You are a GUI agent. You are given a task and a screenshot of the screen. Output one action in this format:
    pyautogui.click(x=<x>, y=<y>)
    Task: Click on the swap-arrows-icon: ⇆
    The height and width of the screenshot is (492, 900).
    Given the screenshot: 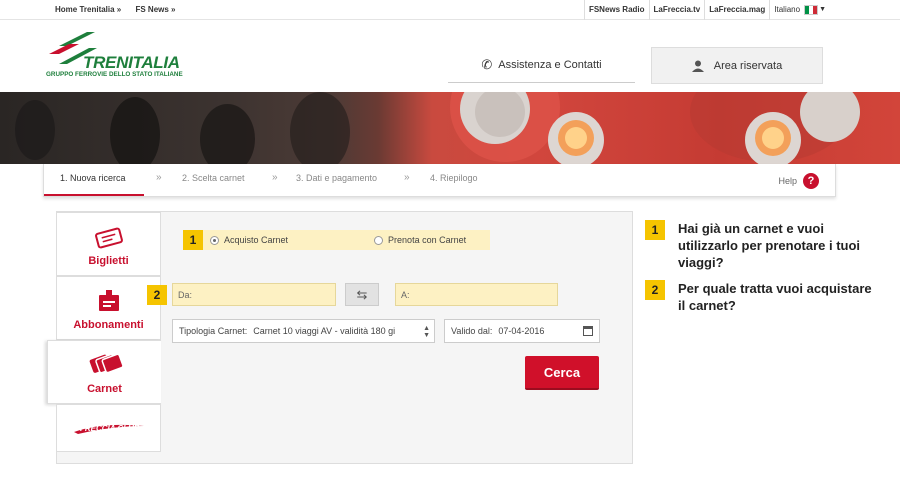 What is the action you would take?
    pyautogui.click(x=362, y=294)
    